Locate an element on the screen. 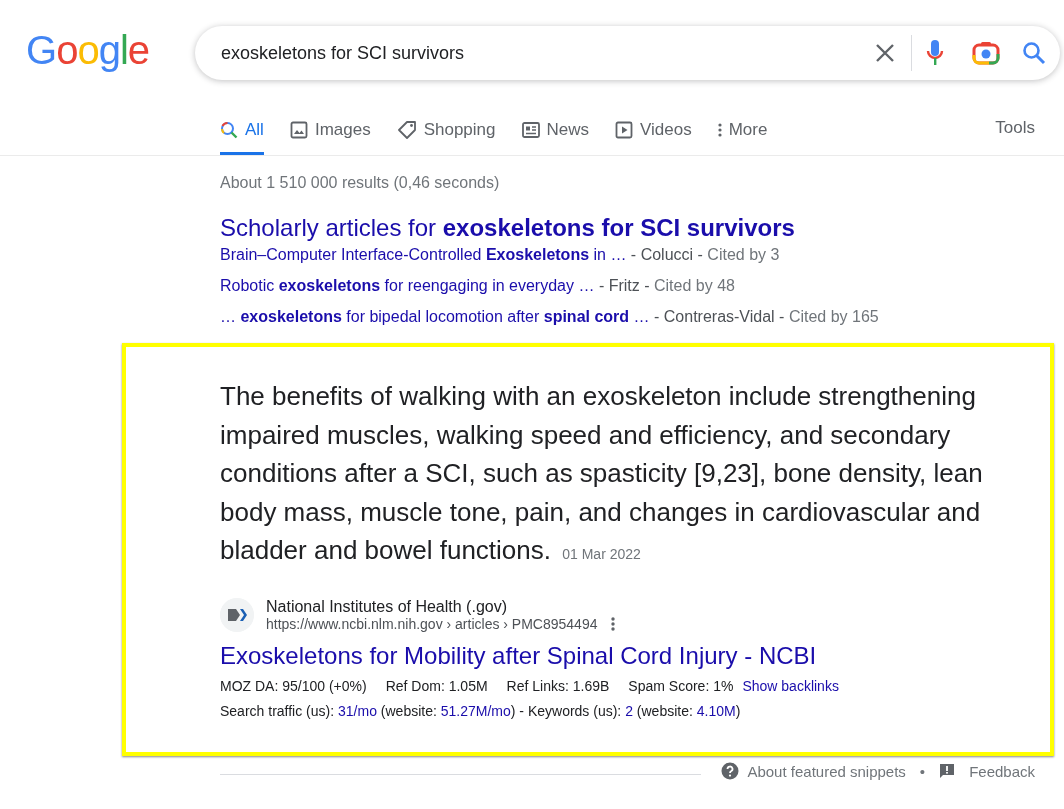 This screenshot has height=809, width=1064. tag-icon is located at coordinates (406, 129).